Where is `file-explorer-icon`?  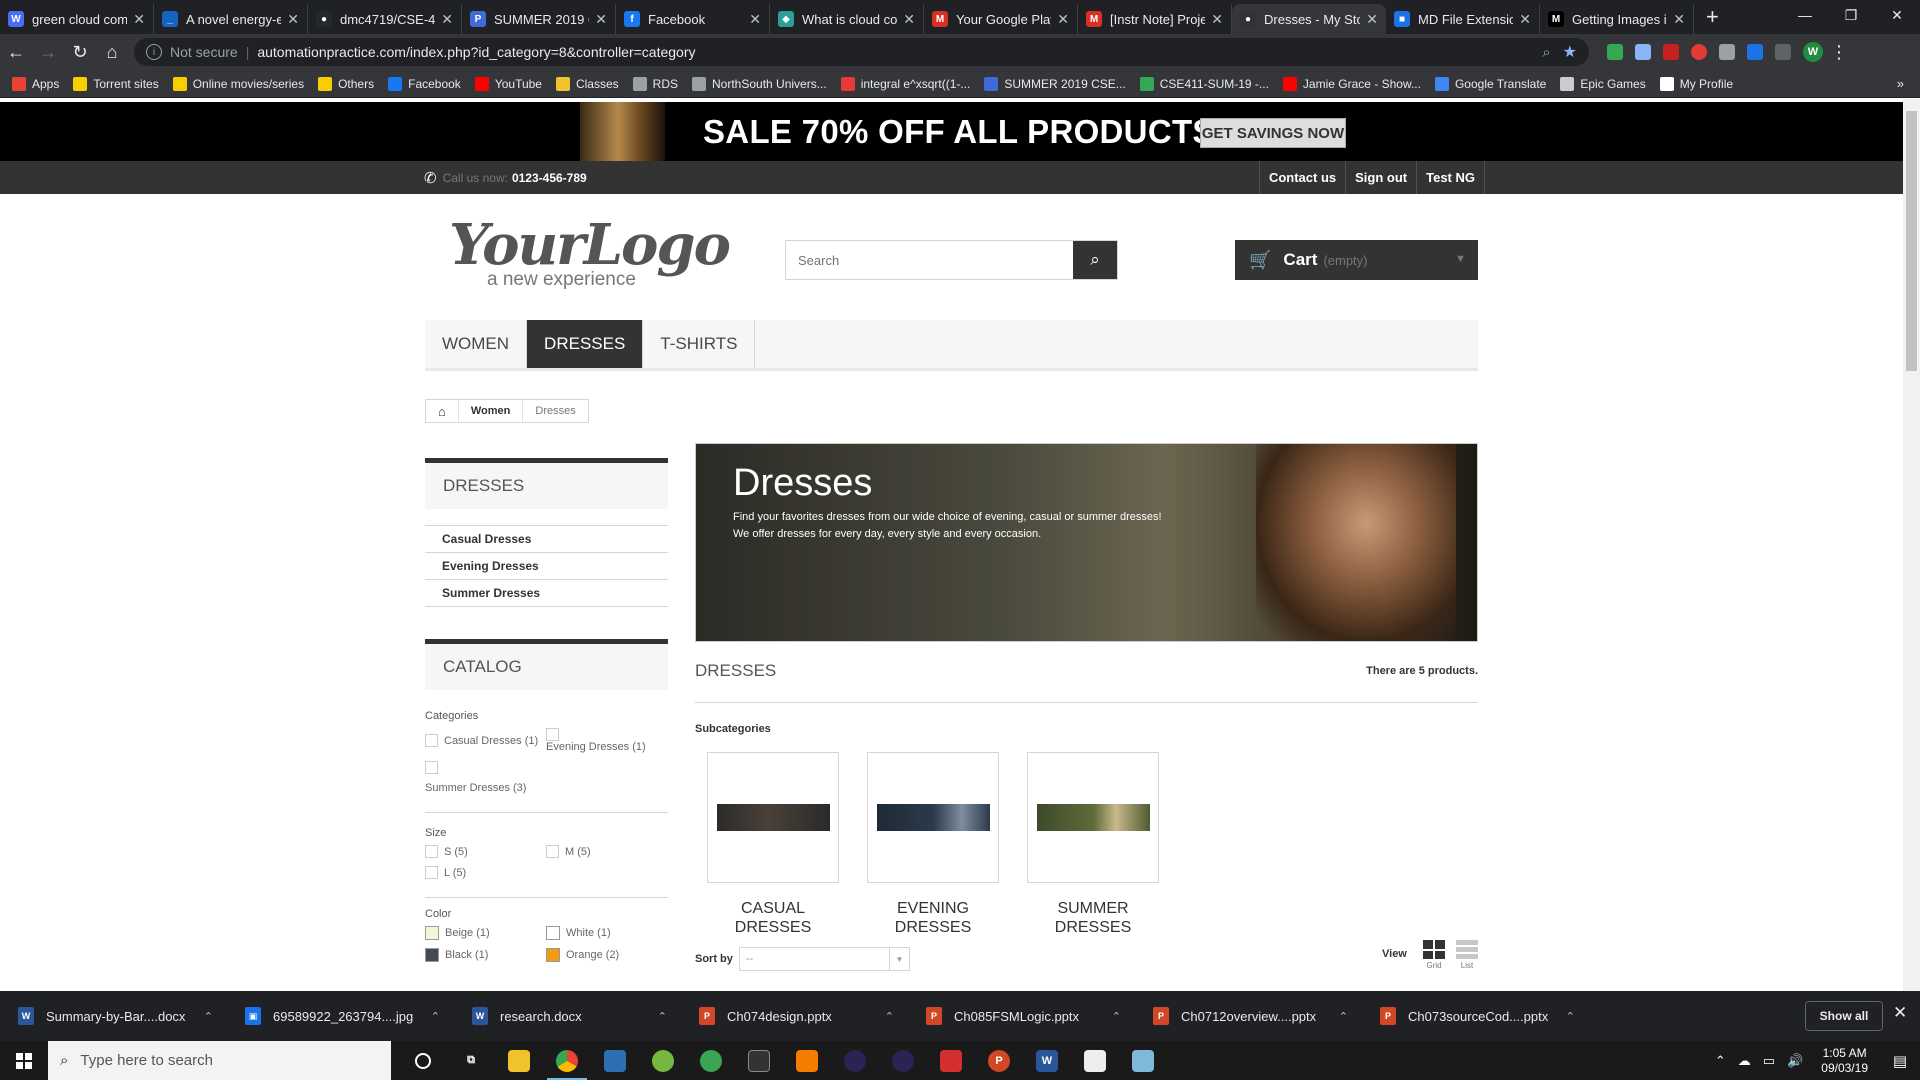 file-explorer-icon is located at coordinates (519, 1060).